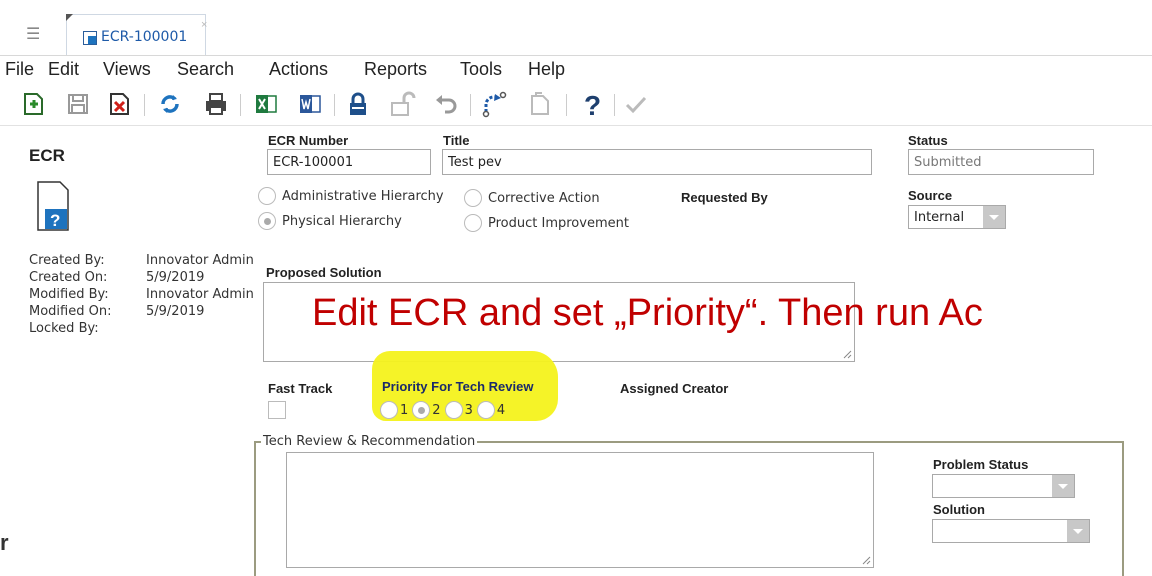 The height and width of the screenshot is (576, 1152). Describe the element at coordinates (442, 410) in the screenshot. I see `priority-radio-group: 1 2 3 4` at that location.